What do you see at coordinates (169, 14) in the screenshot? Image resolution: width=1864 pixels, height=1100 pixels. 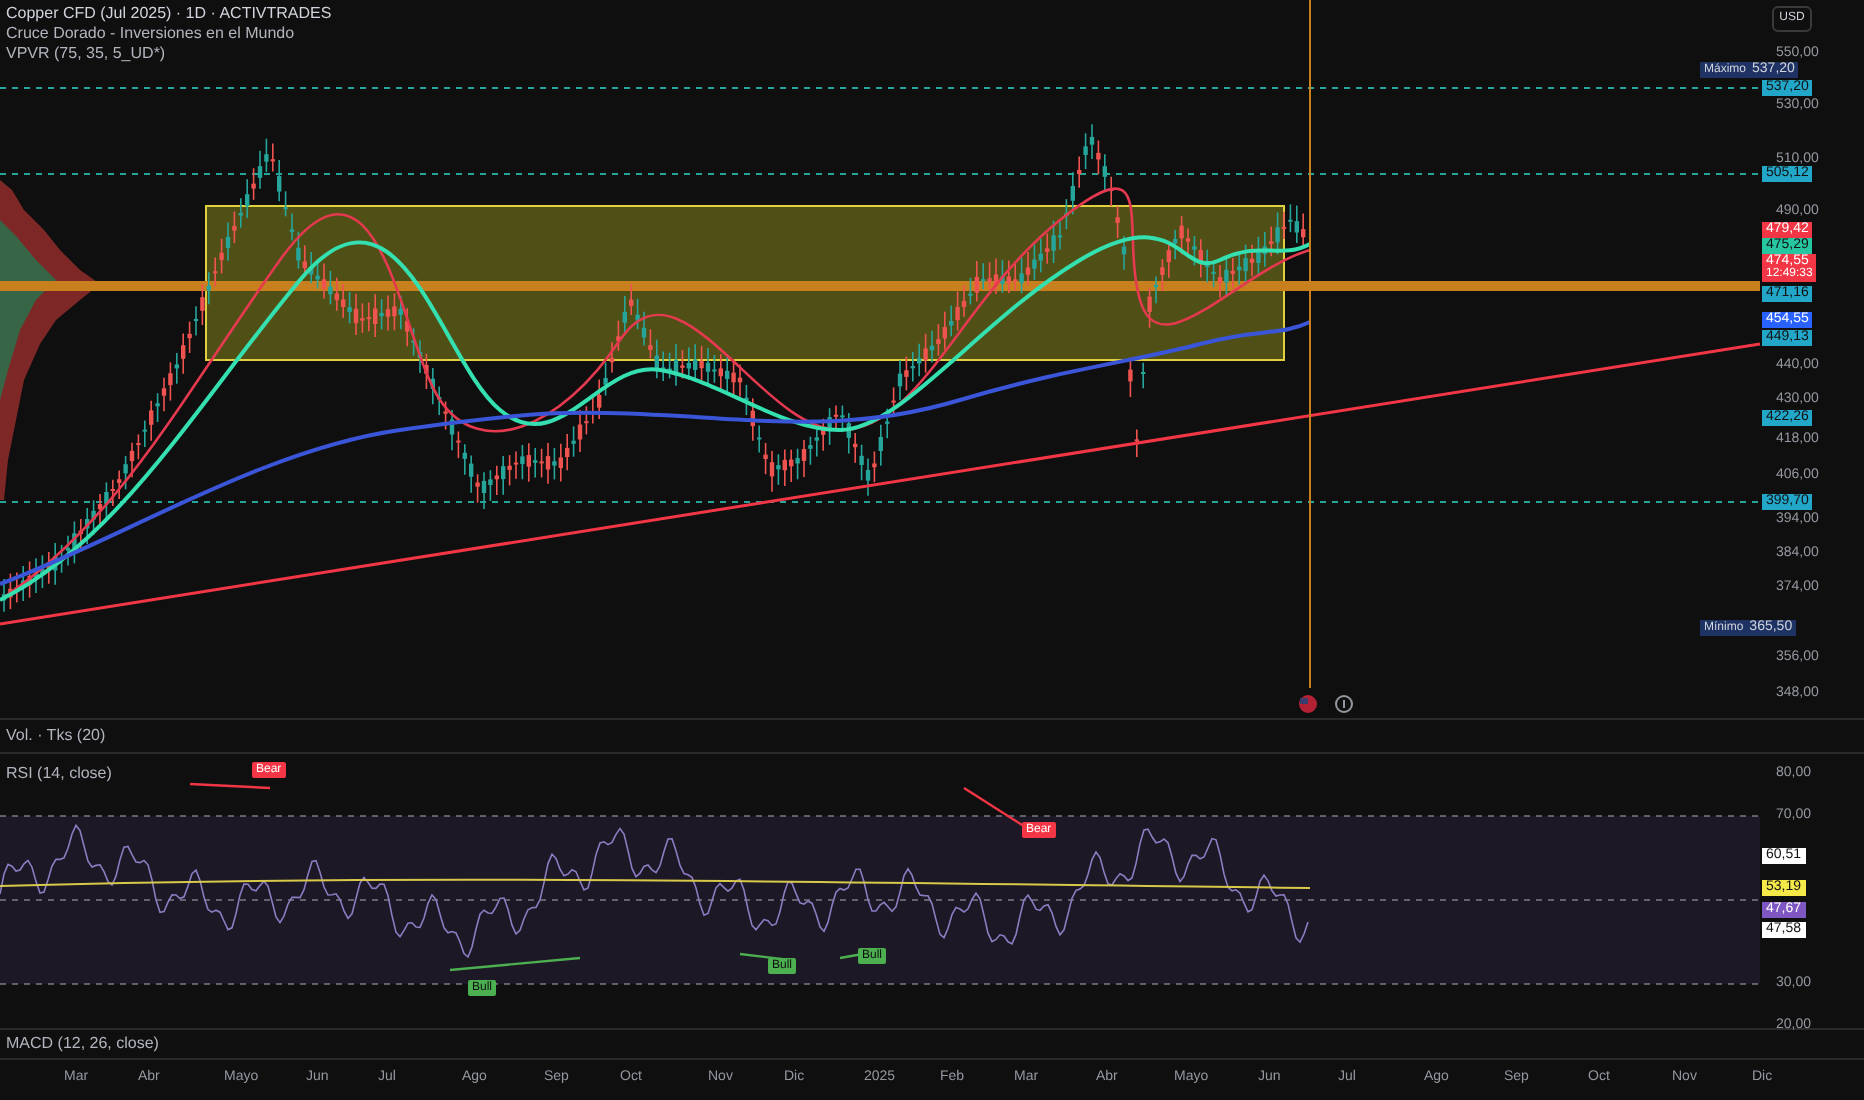 I see `legend-text: Copper CFD (Jul 2025) · 1D · ACTIVTRADES` at bounding box center [169, 14].